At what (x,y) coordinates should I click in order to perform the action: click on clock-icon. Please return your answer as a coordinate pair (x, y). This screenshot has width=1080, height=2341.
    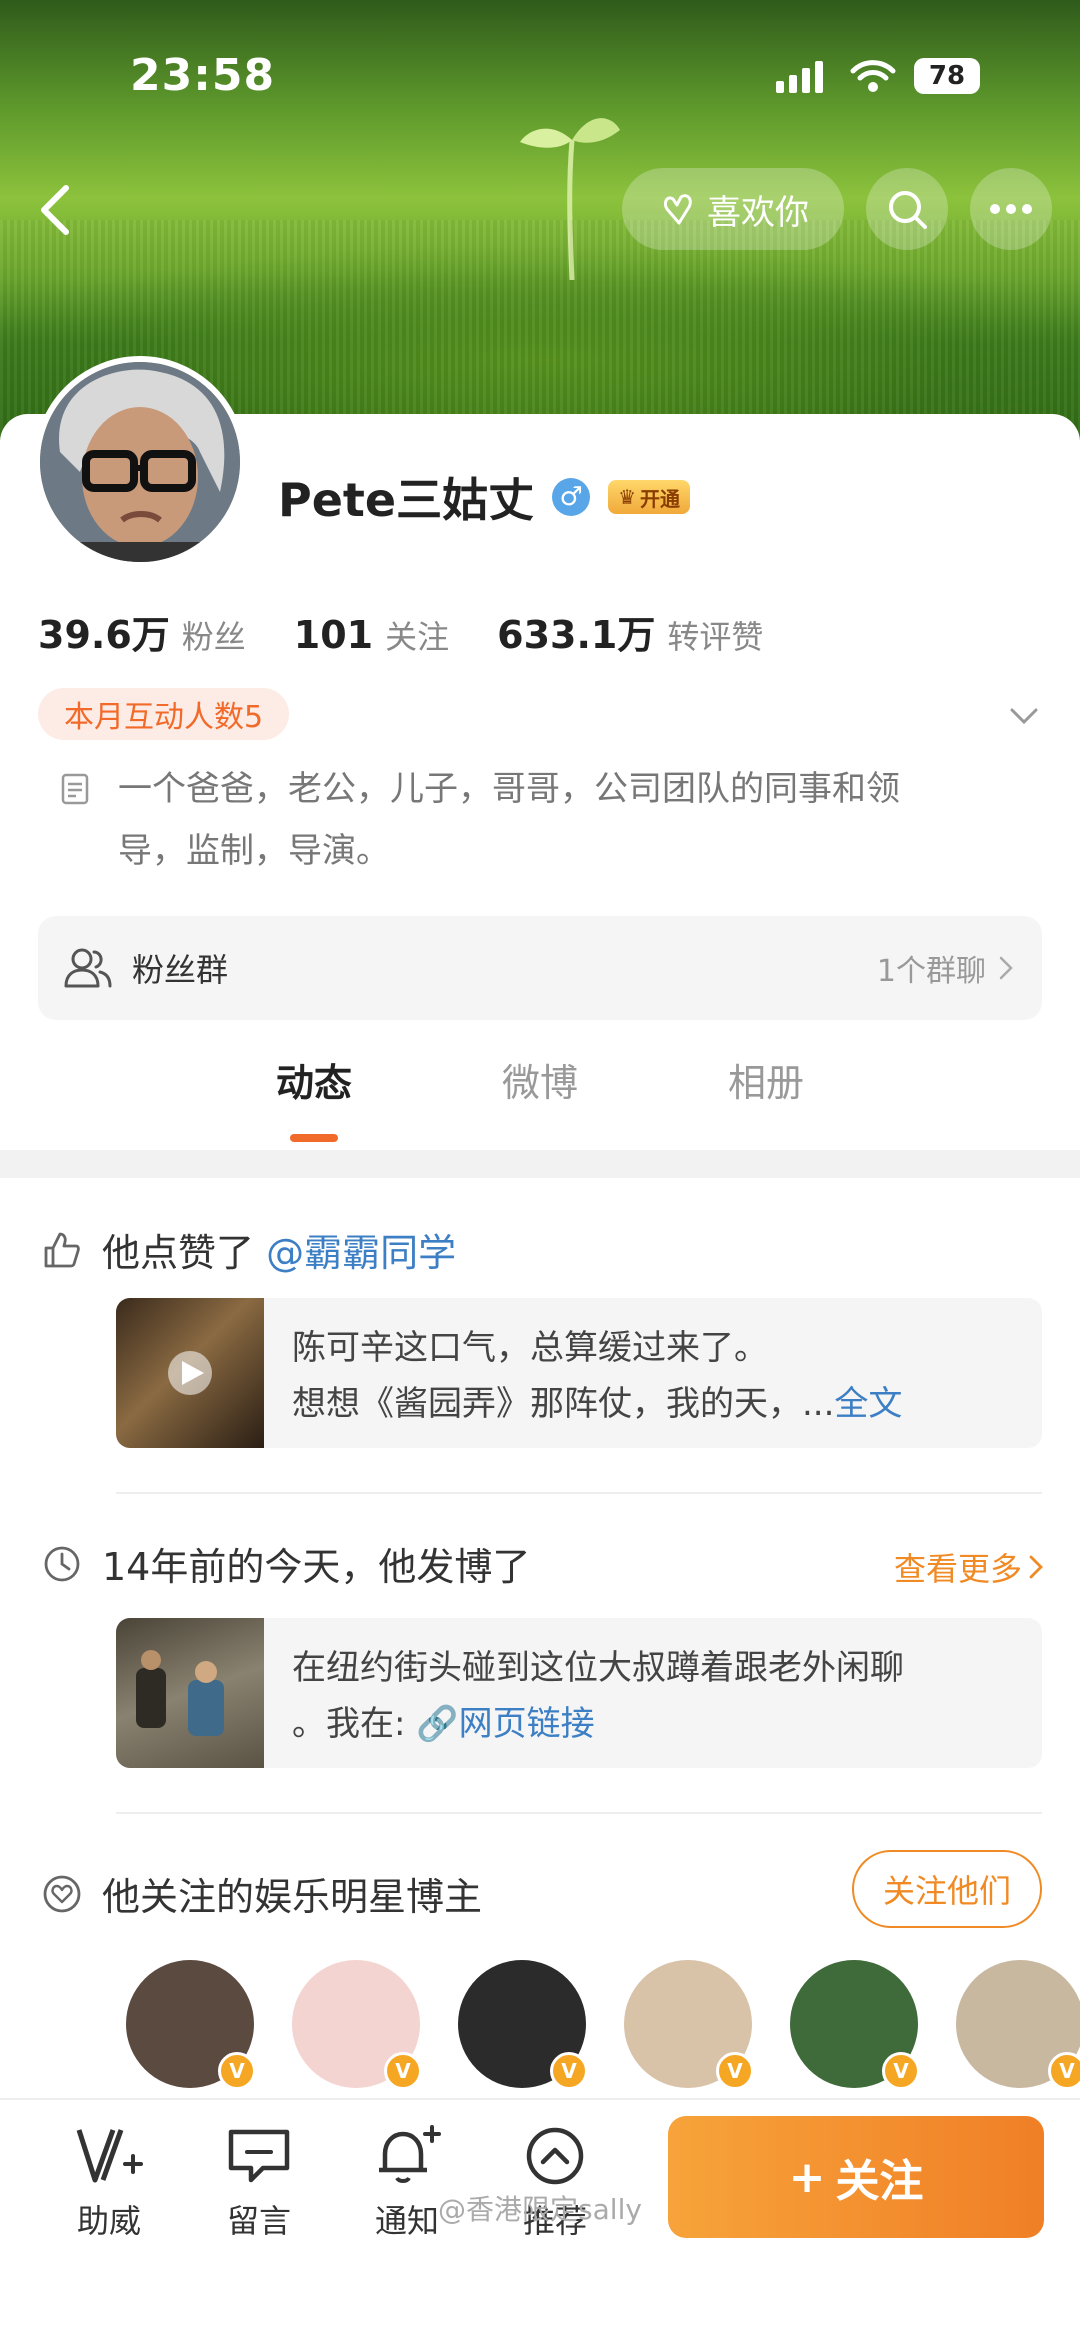
    Looking at the image, I should click on (62, 1563).